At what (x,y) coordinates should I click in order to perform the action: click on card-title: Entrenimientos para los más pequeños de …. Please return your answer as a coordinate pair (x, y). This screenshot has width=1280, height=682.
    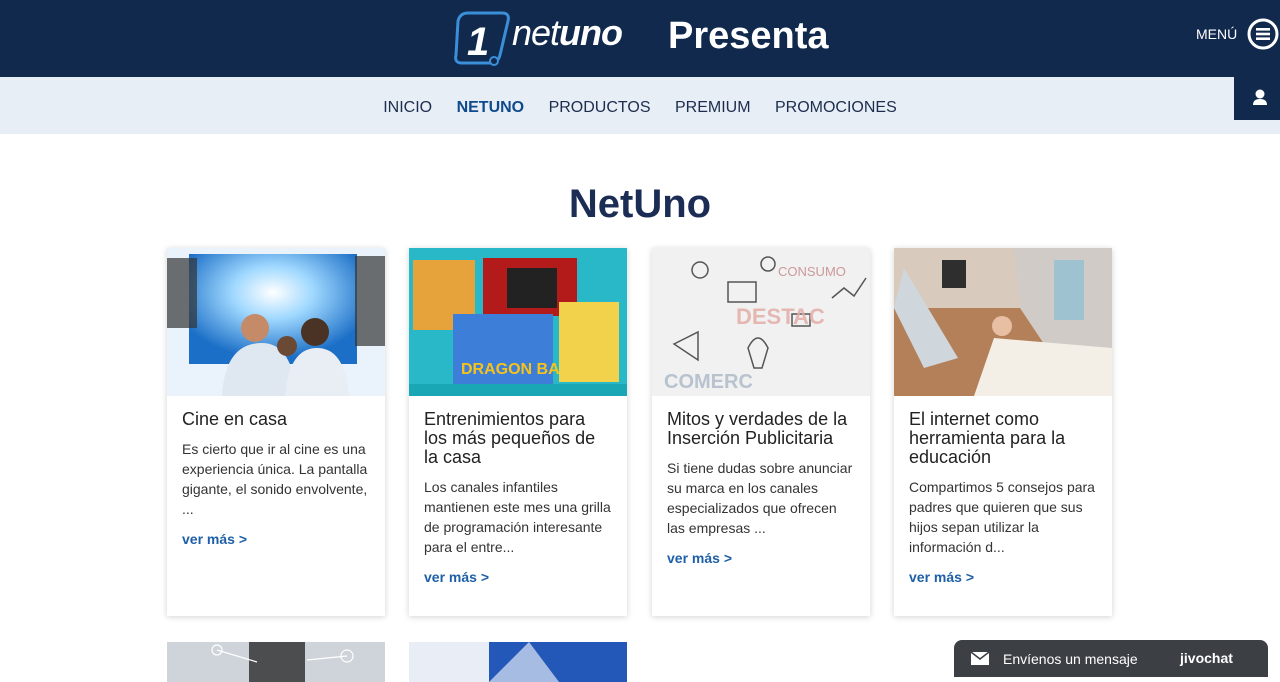
    Looking at the image, I should click on (518, 438).